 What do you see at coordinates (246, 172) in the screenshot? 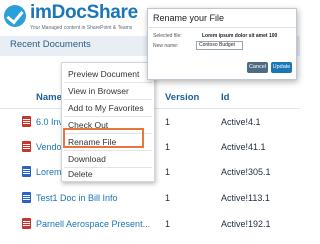
I see `id-cell: Active!305.1` at bounding box center [246, 172].